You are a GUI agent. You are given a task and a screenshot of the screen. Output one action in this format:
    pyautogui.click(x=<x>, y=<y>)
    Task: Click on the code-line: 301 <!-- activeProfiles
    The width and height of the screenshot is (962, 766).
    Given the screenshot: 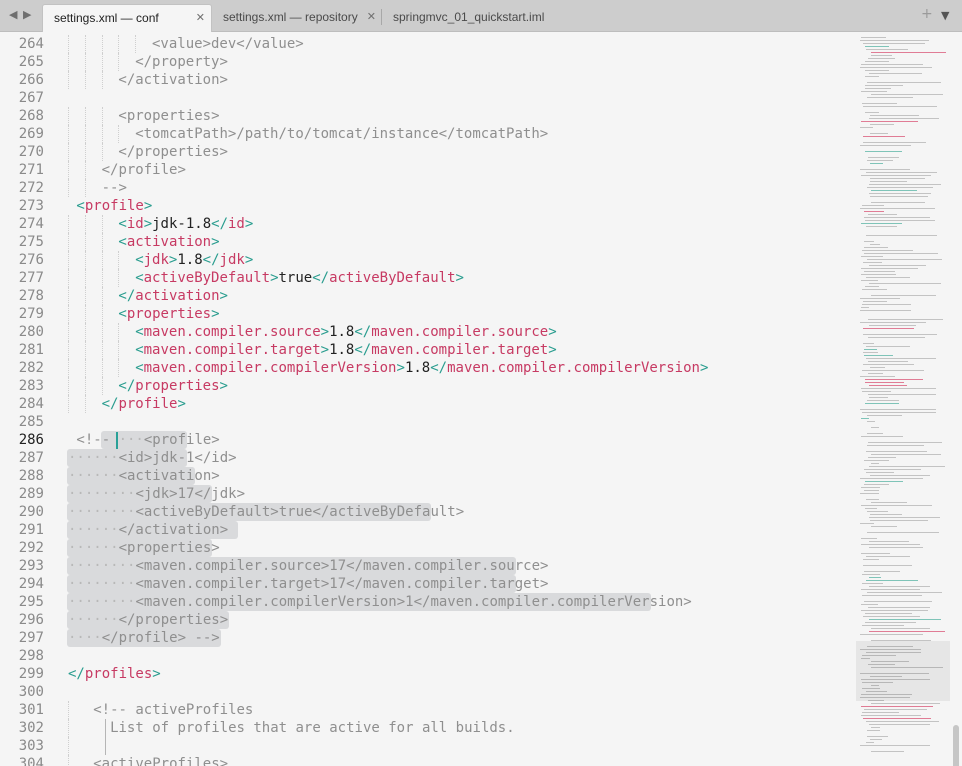 What is the action you would take?
    pyautogui.click(x=428, y=710)
    